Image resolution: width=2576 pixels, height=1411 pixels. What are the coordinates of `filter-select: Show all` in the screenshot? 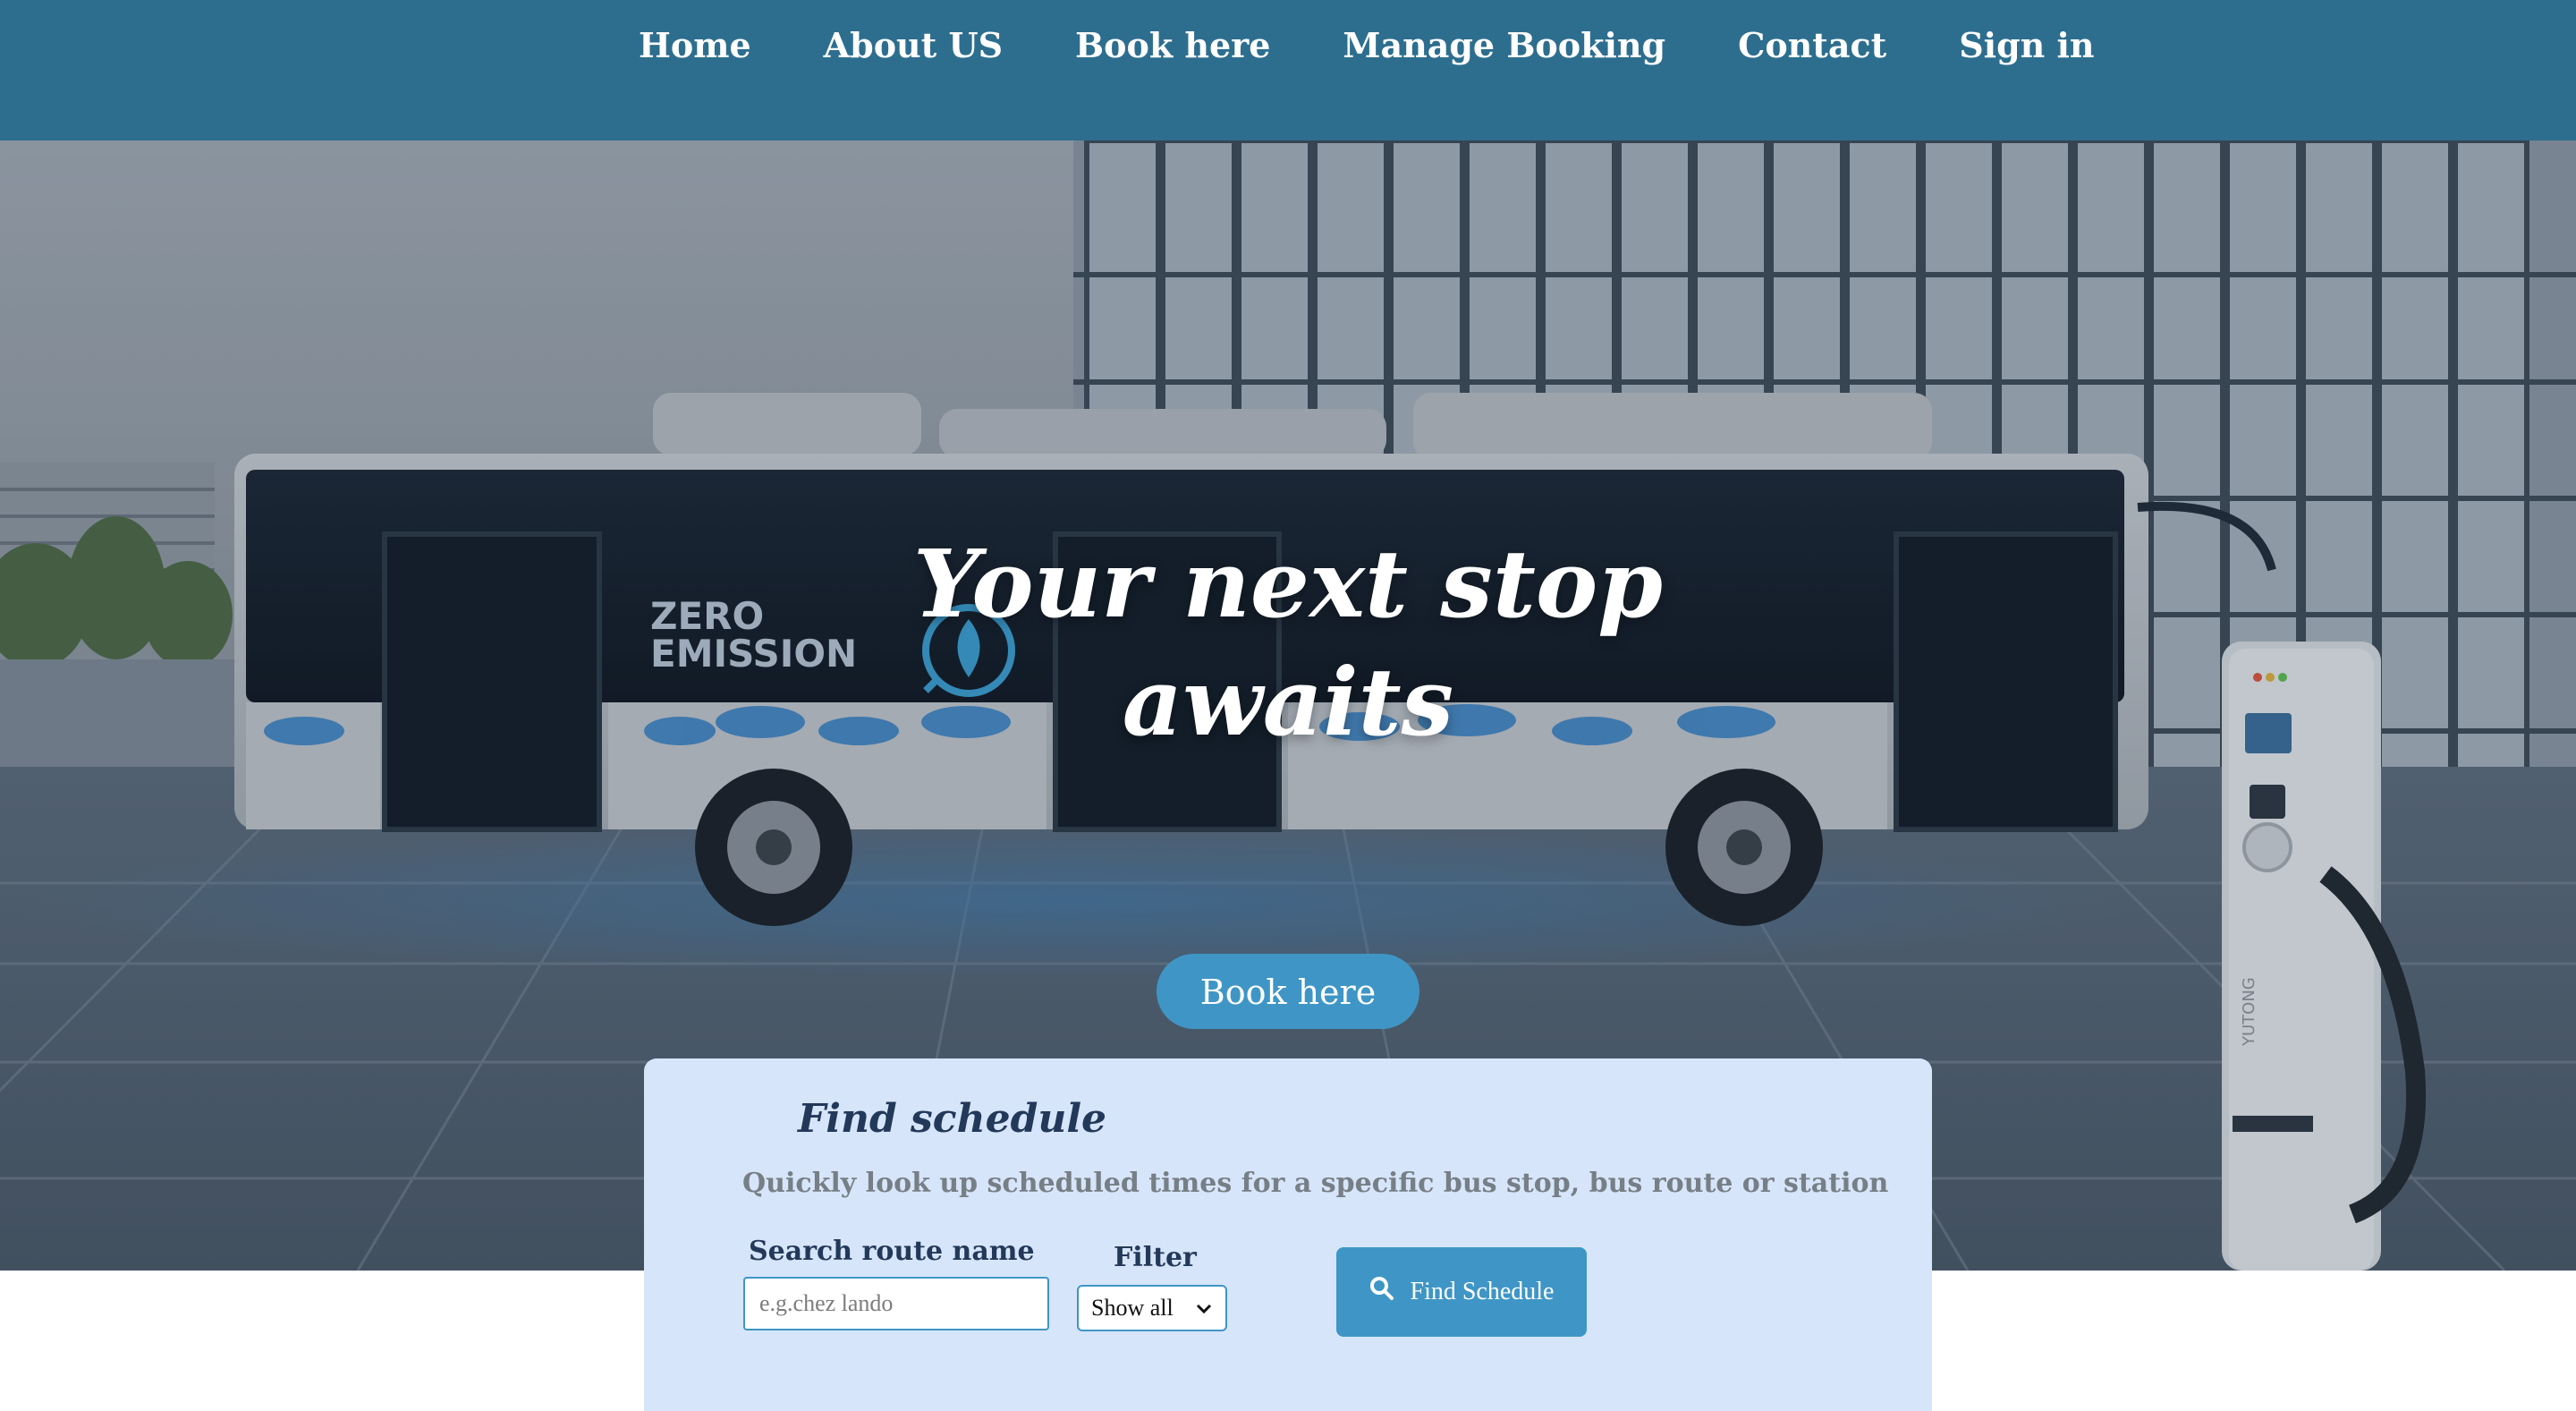 It's located at (1152, 1308).